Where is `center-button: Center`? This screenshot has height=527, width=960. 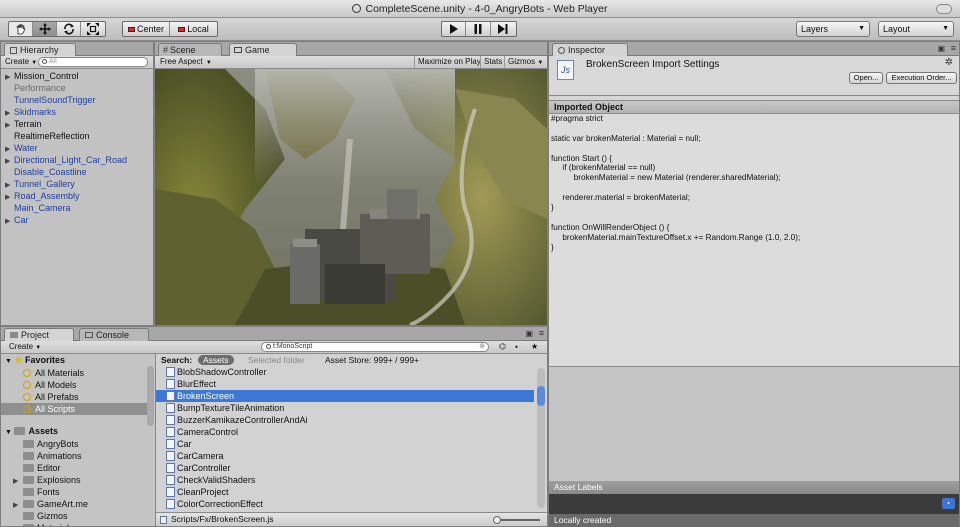
center-button: Center is located at coordinates (147, 29).